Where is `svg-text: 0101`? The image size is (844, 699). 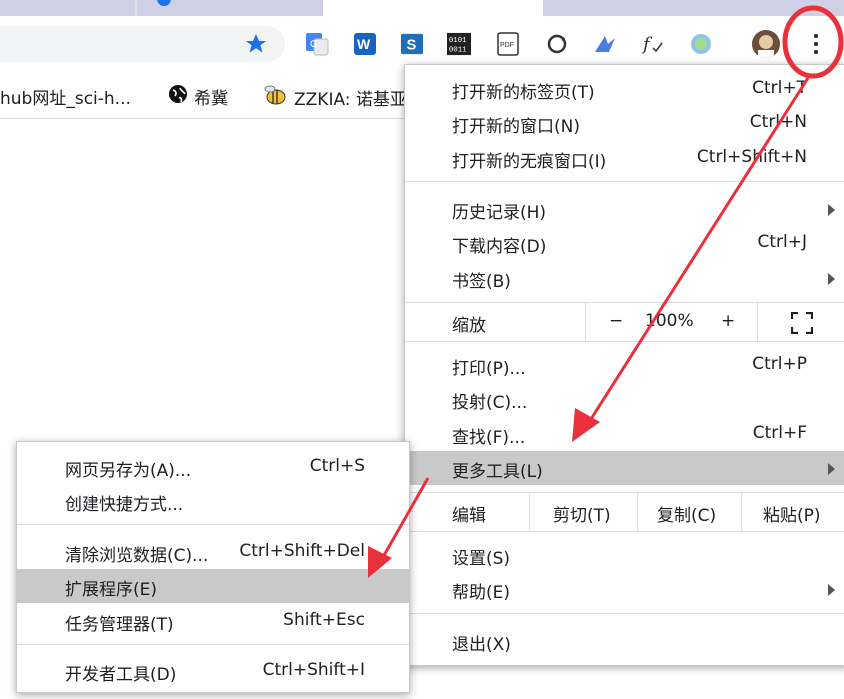
svg-text: 0101 is located at coordinates (458, 41).